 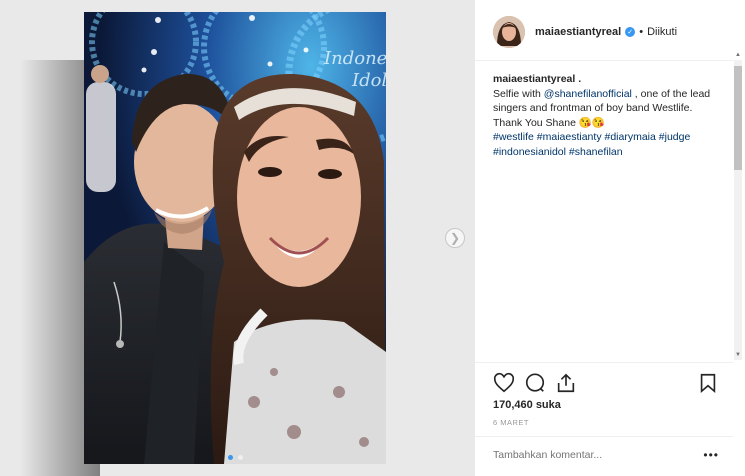 I want to click on caption-username: maiaestiantyreal ., so click(x=603, y=79).